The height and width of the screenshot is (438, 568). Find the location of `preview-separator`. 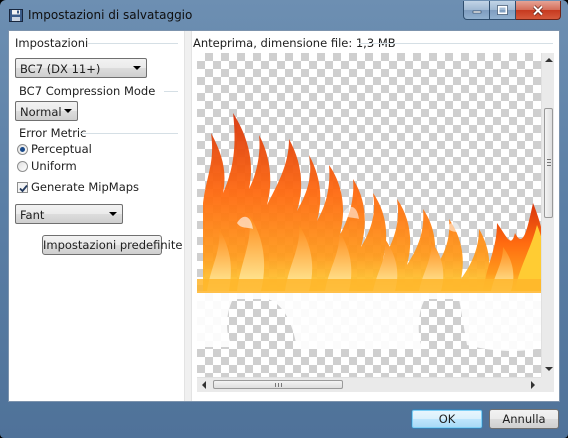

preview-separator is located at coordinates (456, 43).